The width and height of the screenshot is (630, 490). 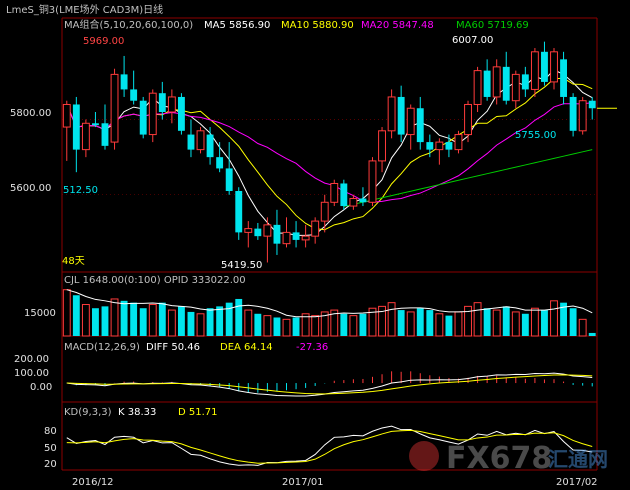 I want to click on macd-diff: DIFF 50.46, so click(x=173, y=347).